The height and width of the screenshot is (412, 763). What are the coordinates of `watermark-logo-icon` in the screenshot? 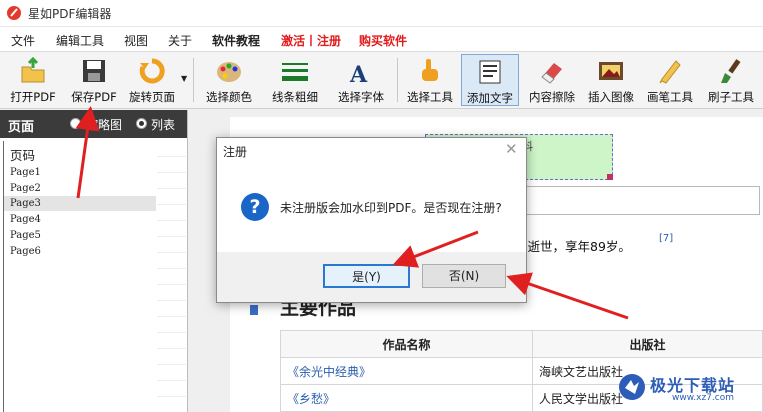 It's located at (632, 387).